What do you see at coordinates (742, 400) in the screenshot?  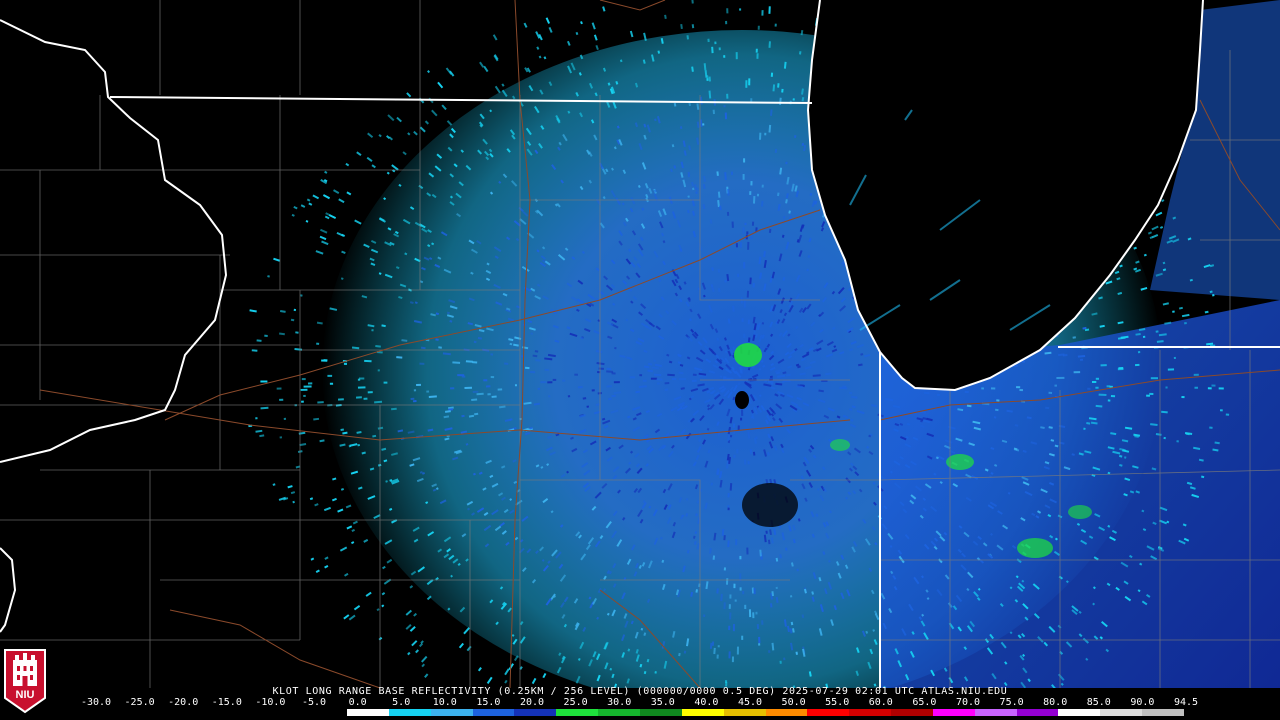 I see `radar-site` at bounding box center [742, 400].